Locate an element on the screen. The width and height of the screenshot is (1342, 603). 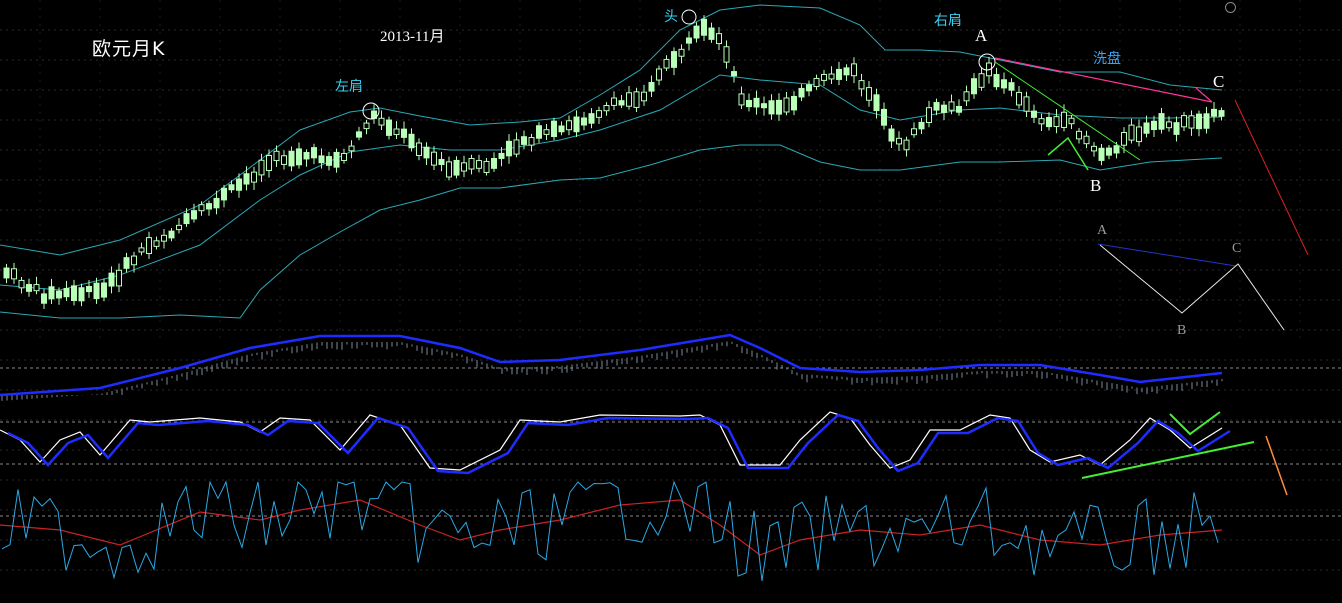
chart-title: 欧元月K is located at coordinates (129, 49).